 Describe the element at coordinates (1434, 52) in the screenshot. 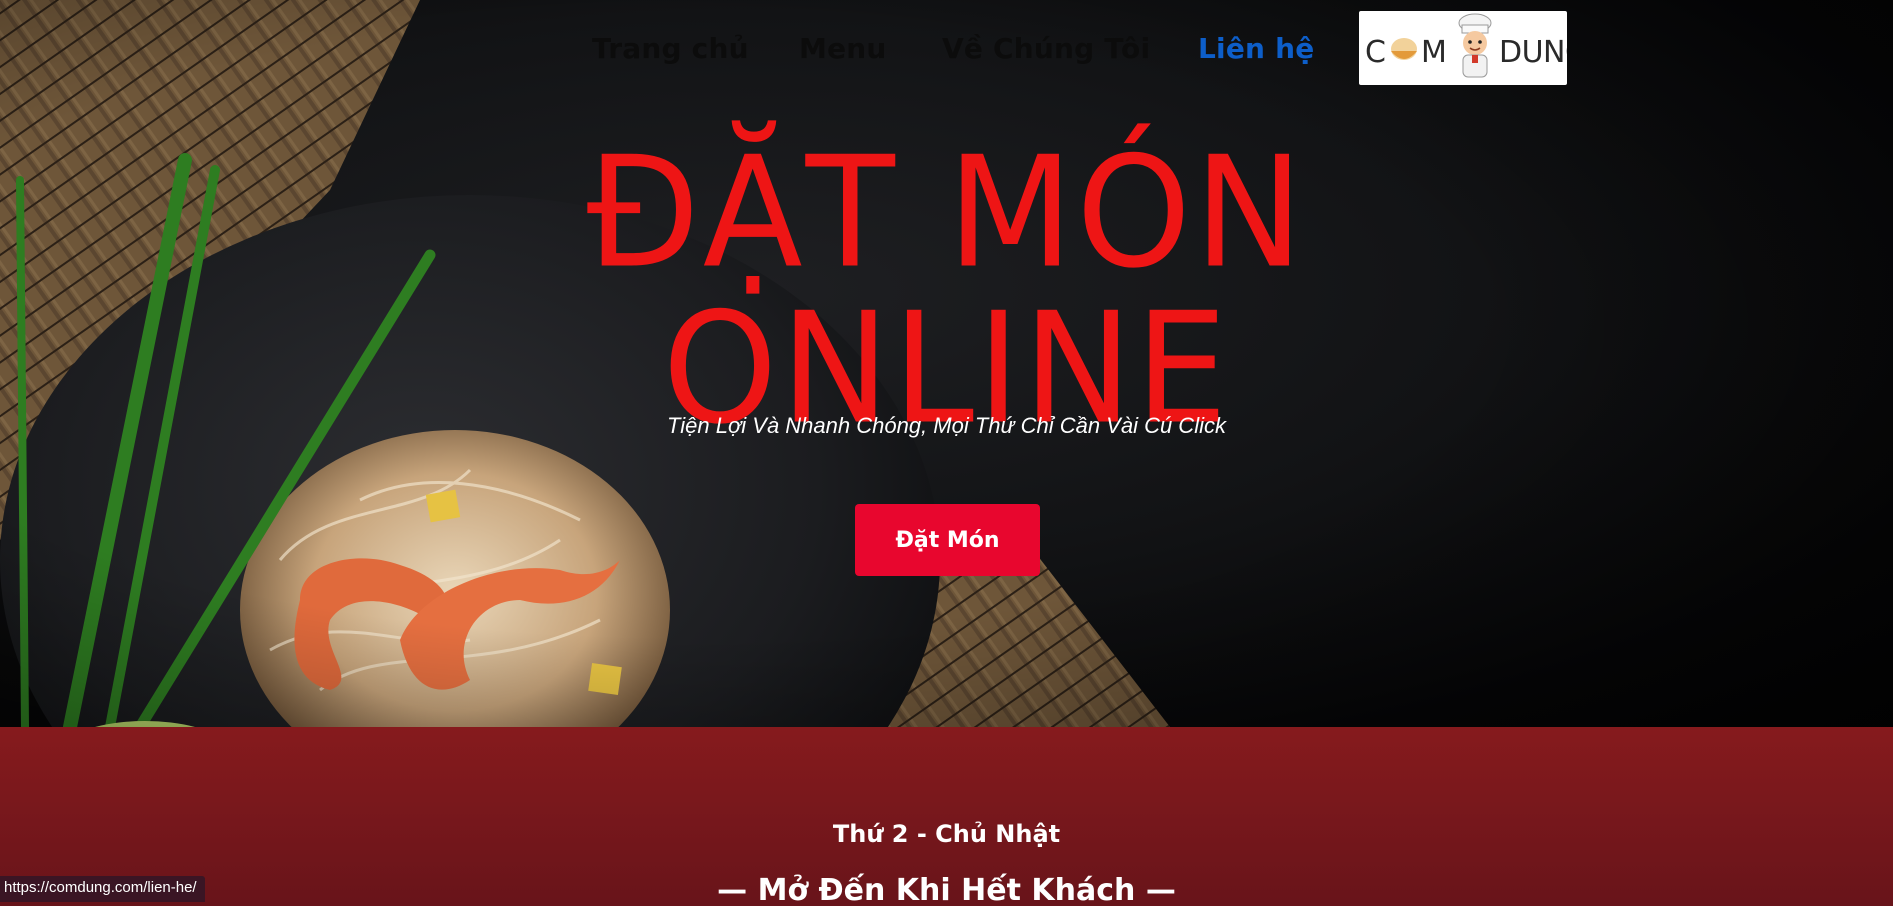

I see `logo-text-m: M` at that location.